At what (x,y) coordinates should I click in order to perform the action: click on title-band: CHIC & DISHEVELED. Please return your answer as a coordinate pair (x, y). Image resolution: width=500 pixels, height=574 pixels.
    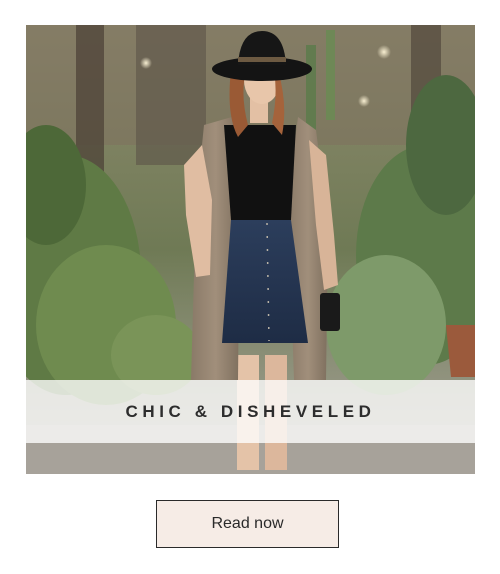
    Looking at the image, I should click on (250, 411).